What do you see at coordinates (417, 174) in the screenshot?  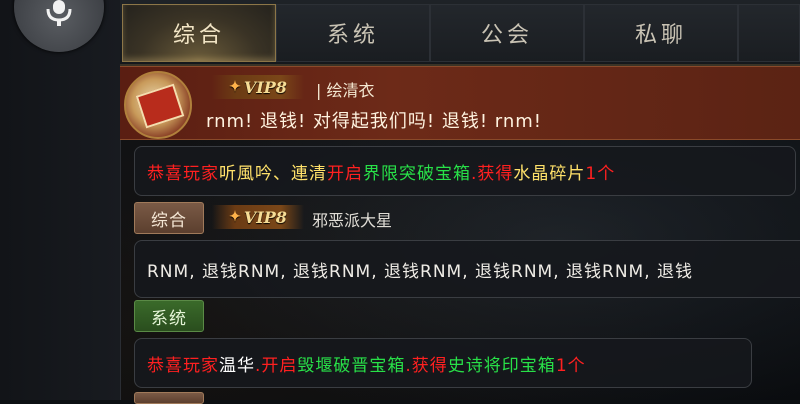 I see `announcement-segment: 界限突破宝箱` at bounding box center [417, 174].